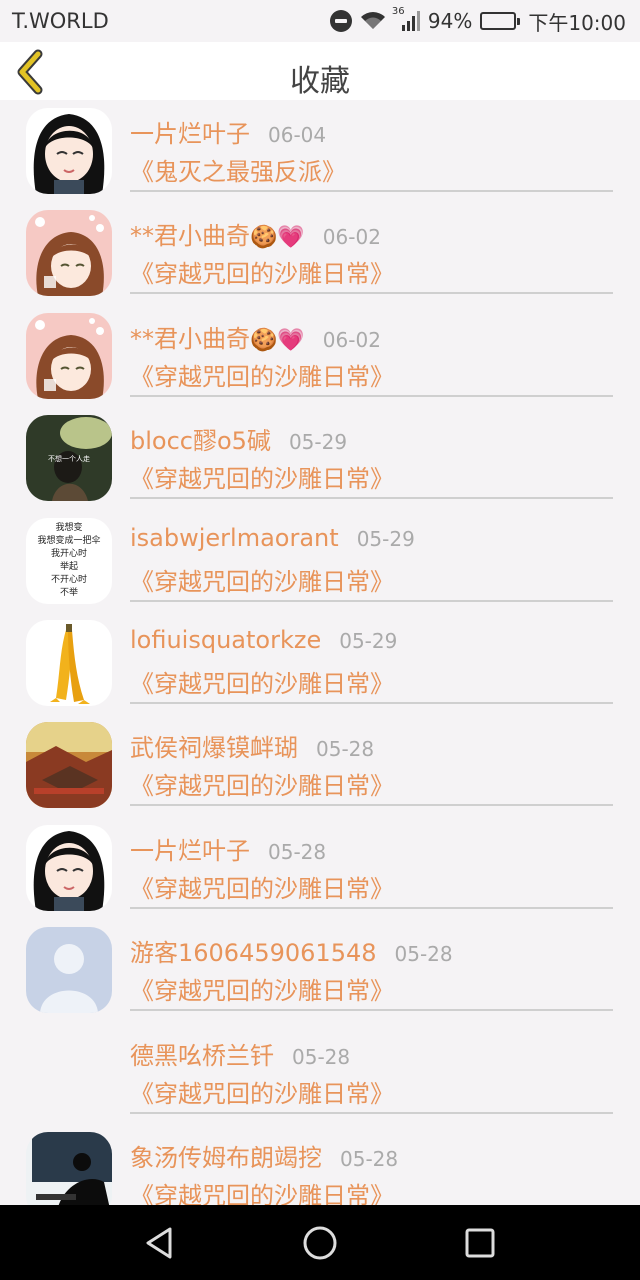  I want to click on photo-woman-avatar: 不想一个人走, so click(69, 458).